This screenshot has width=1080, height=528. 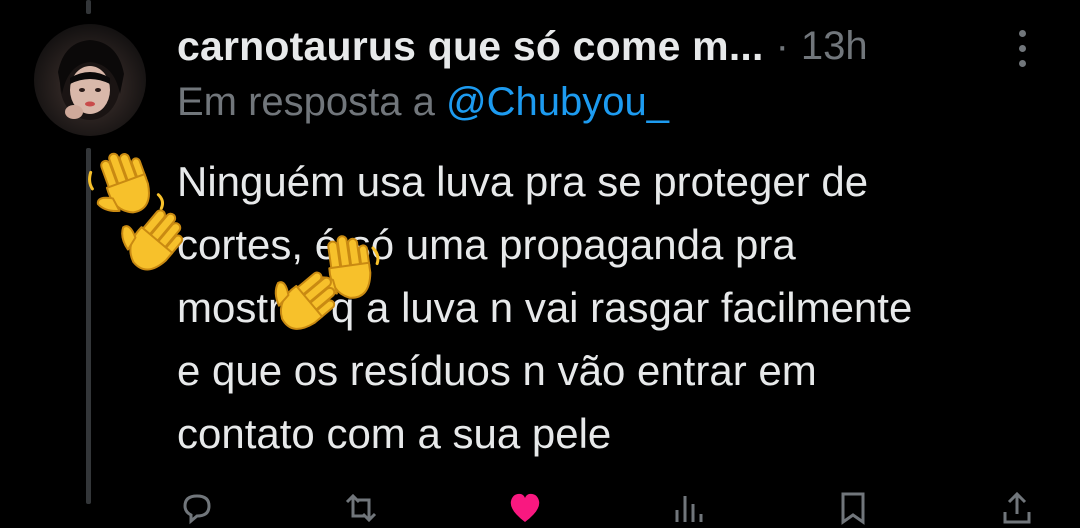 I want to click on tweet-header: carnotaurus que só come m... · 13h, so click(x=522, y=46).